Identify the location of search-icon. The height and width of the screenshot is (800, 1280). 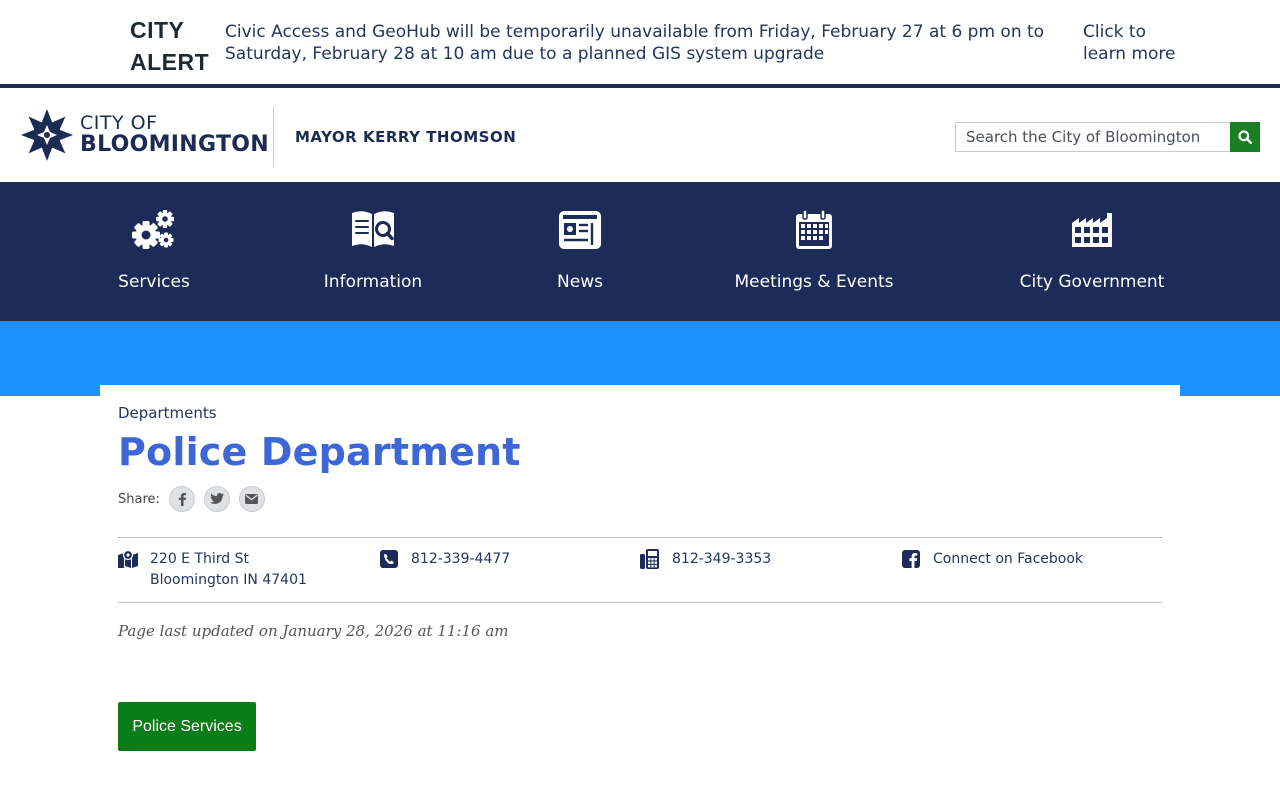
(1245, 137).